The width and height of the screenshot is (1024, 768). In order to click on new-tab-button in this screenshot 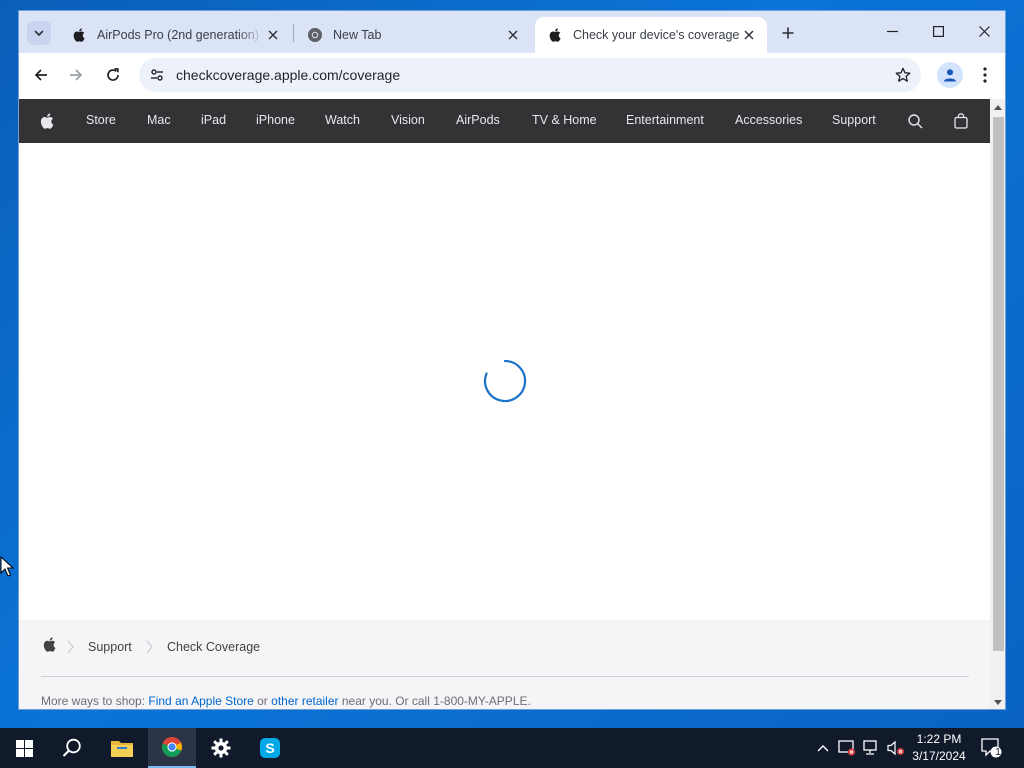, I will do `click(788, 33)`.